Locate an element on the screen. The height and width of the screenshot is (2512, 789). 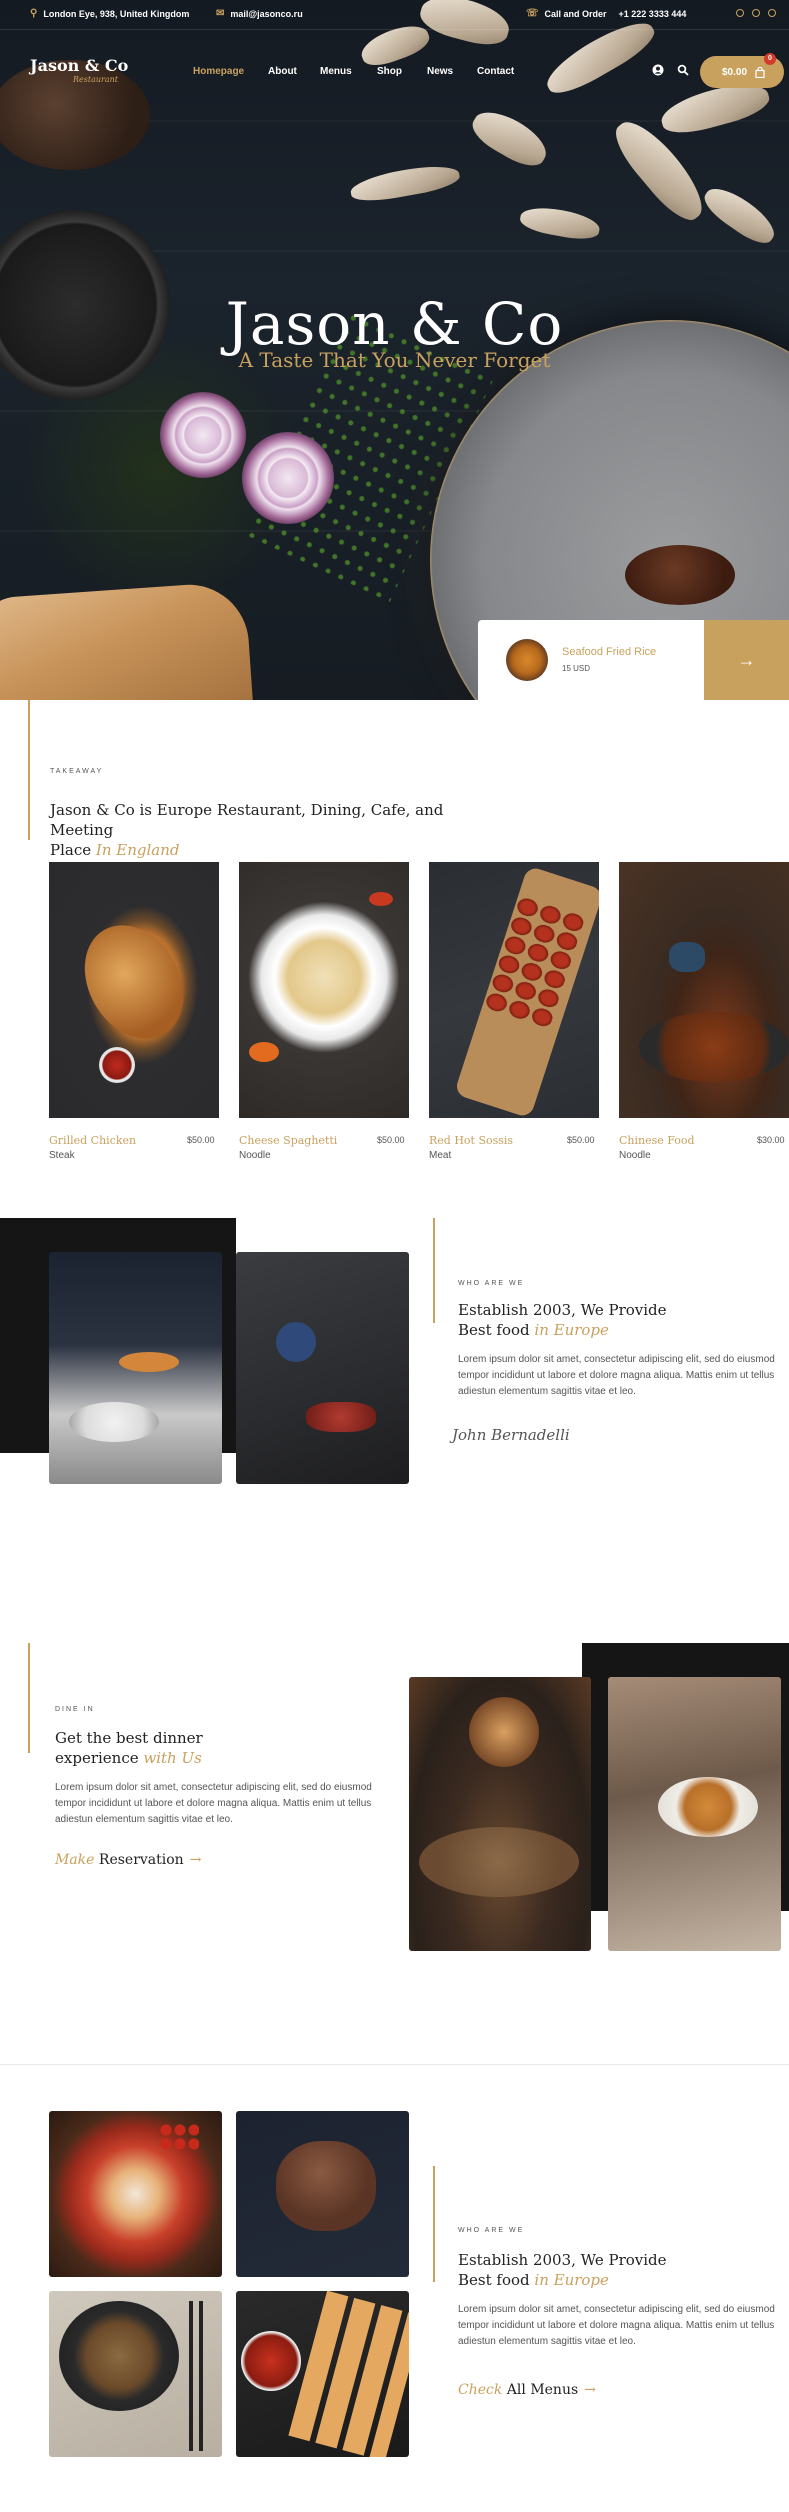
teapot-image is located at coordinates (687, 957).